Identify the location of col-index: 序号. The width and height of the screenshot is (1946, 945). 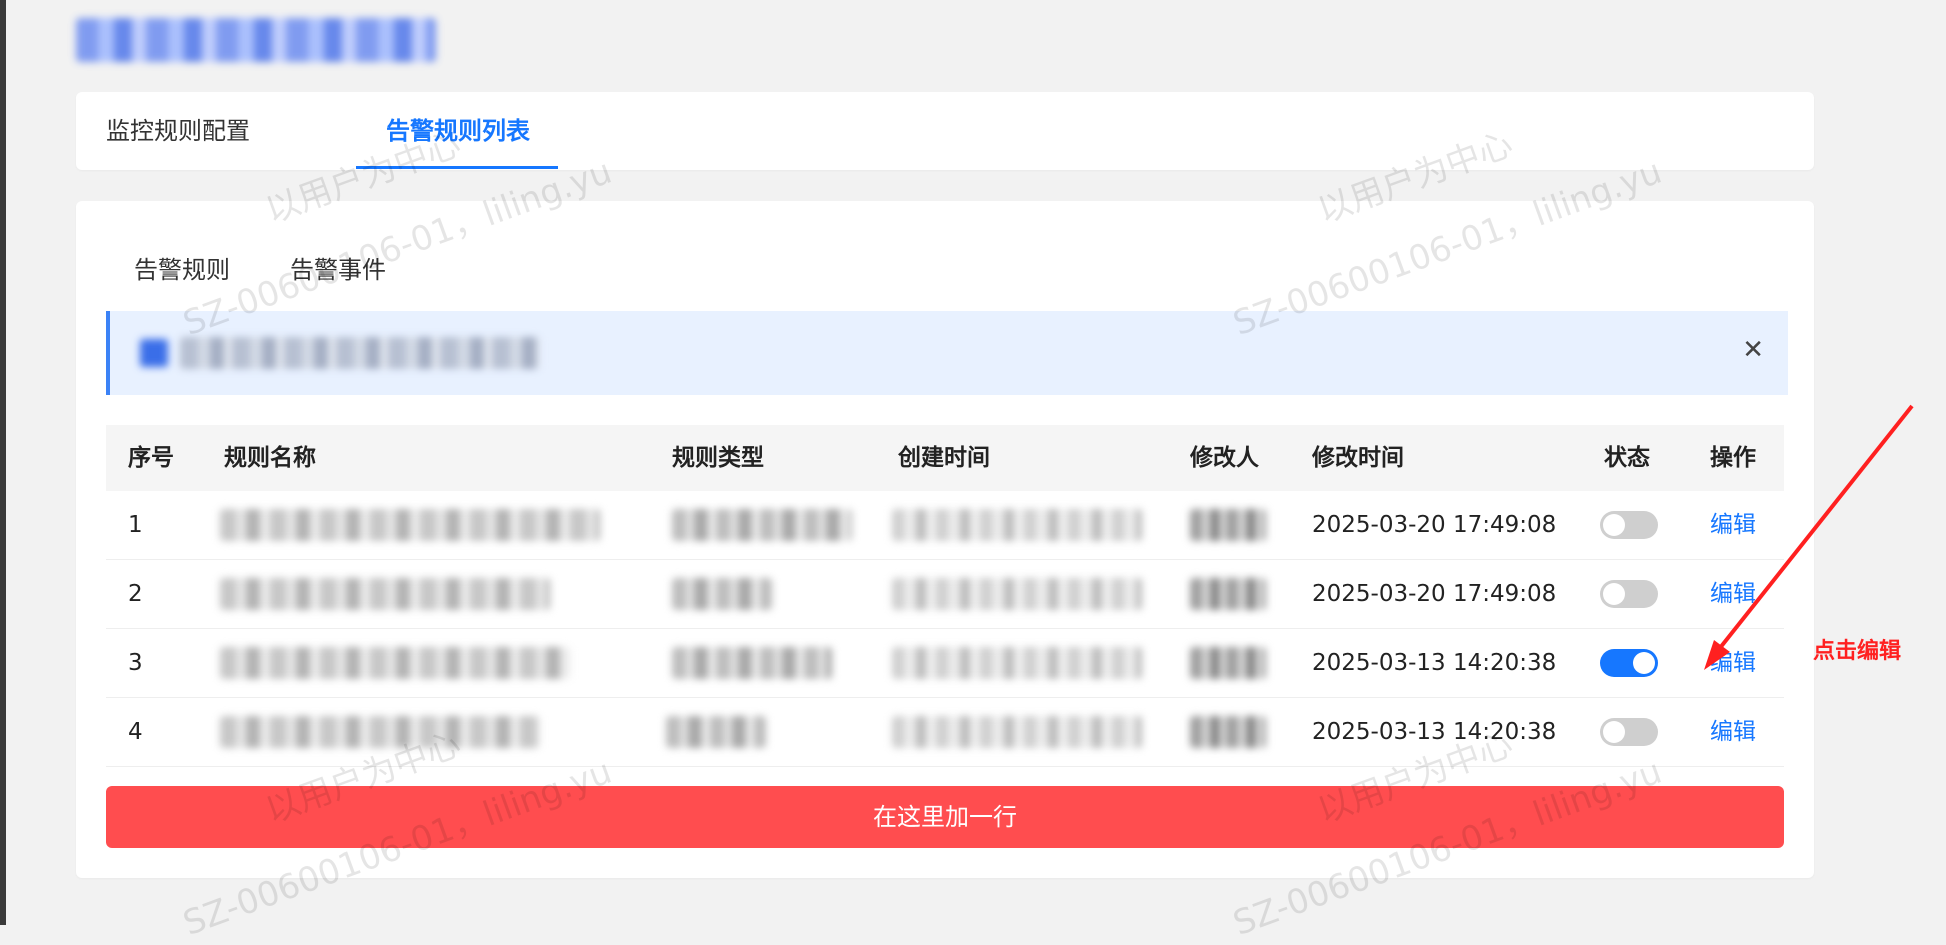
(151, 458).